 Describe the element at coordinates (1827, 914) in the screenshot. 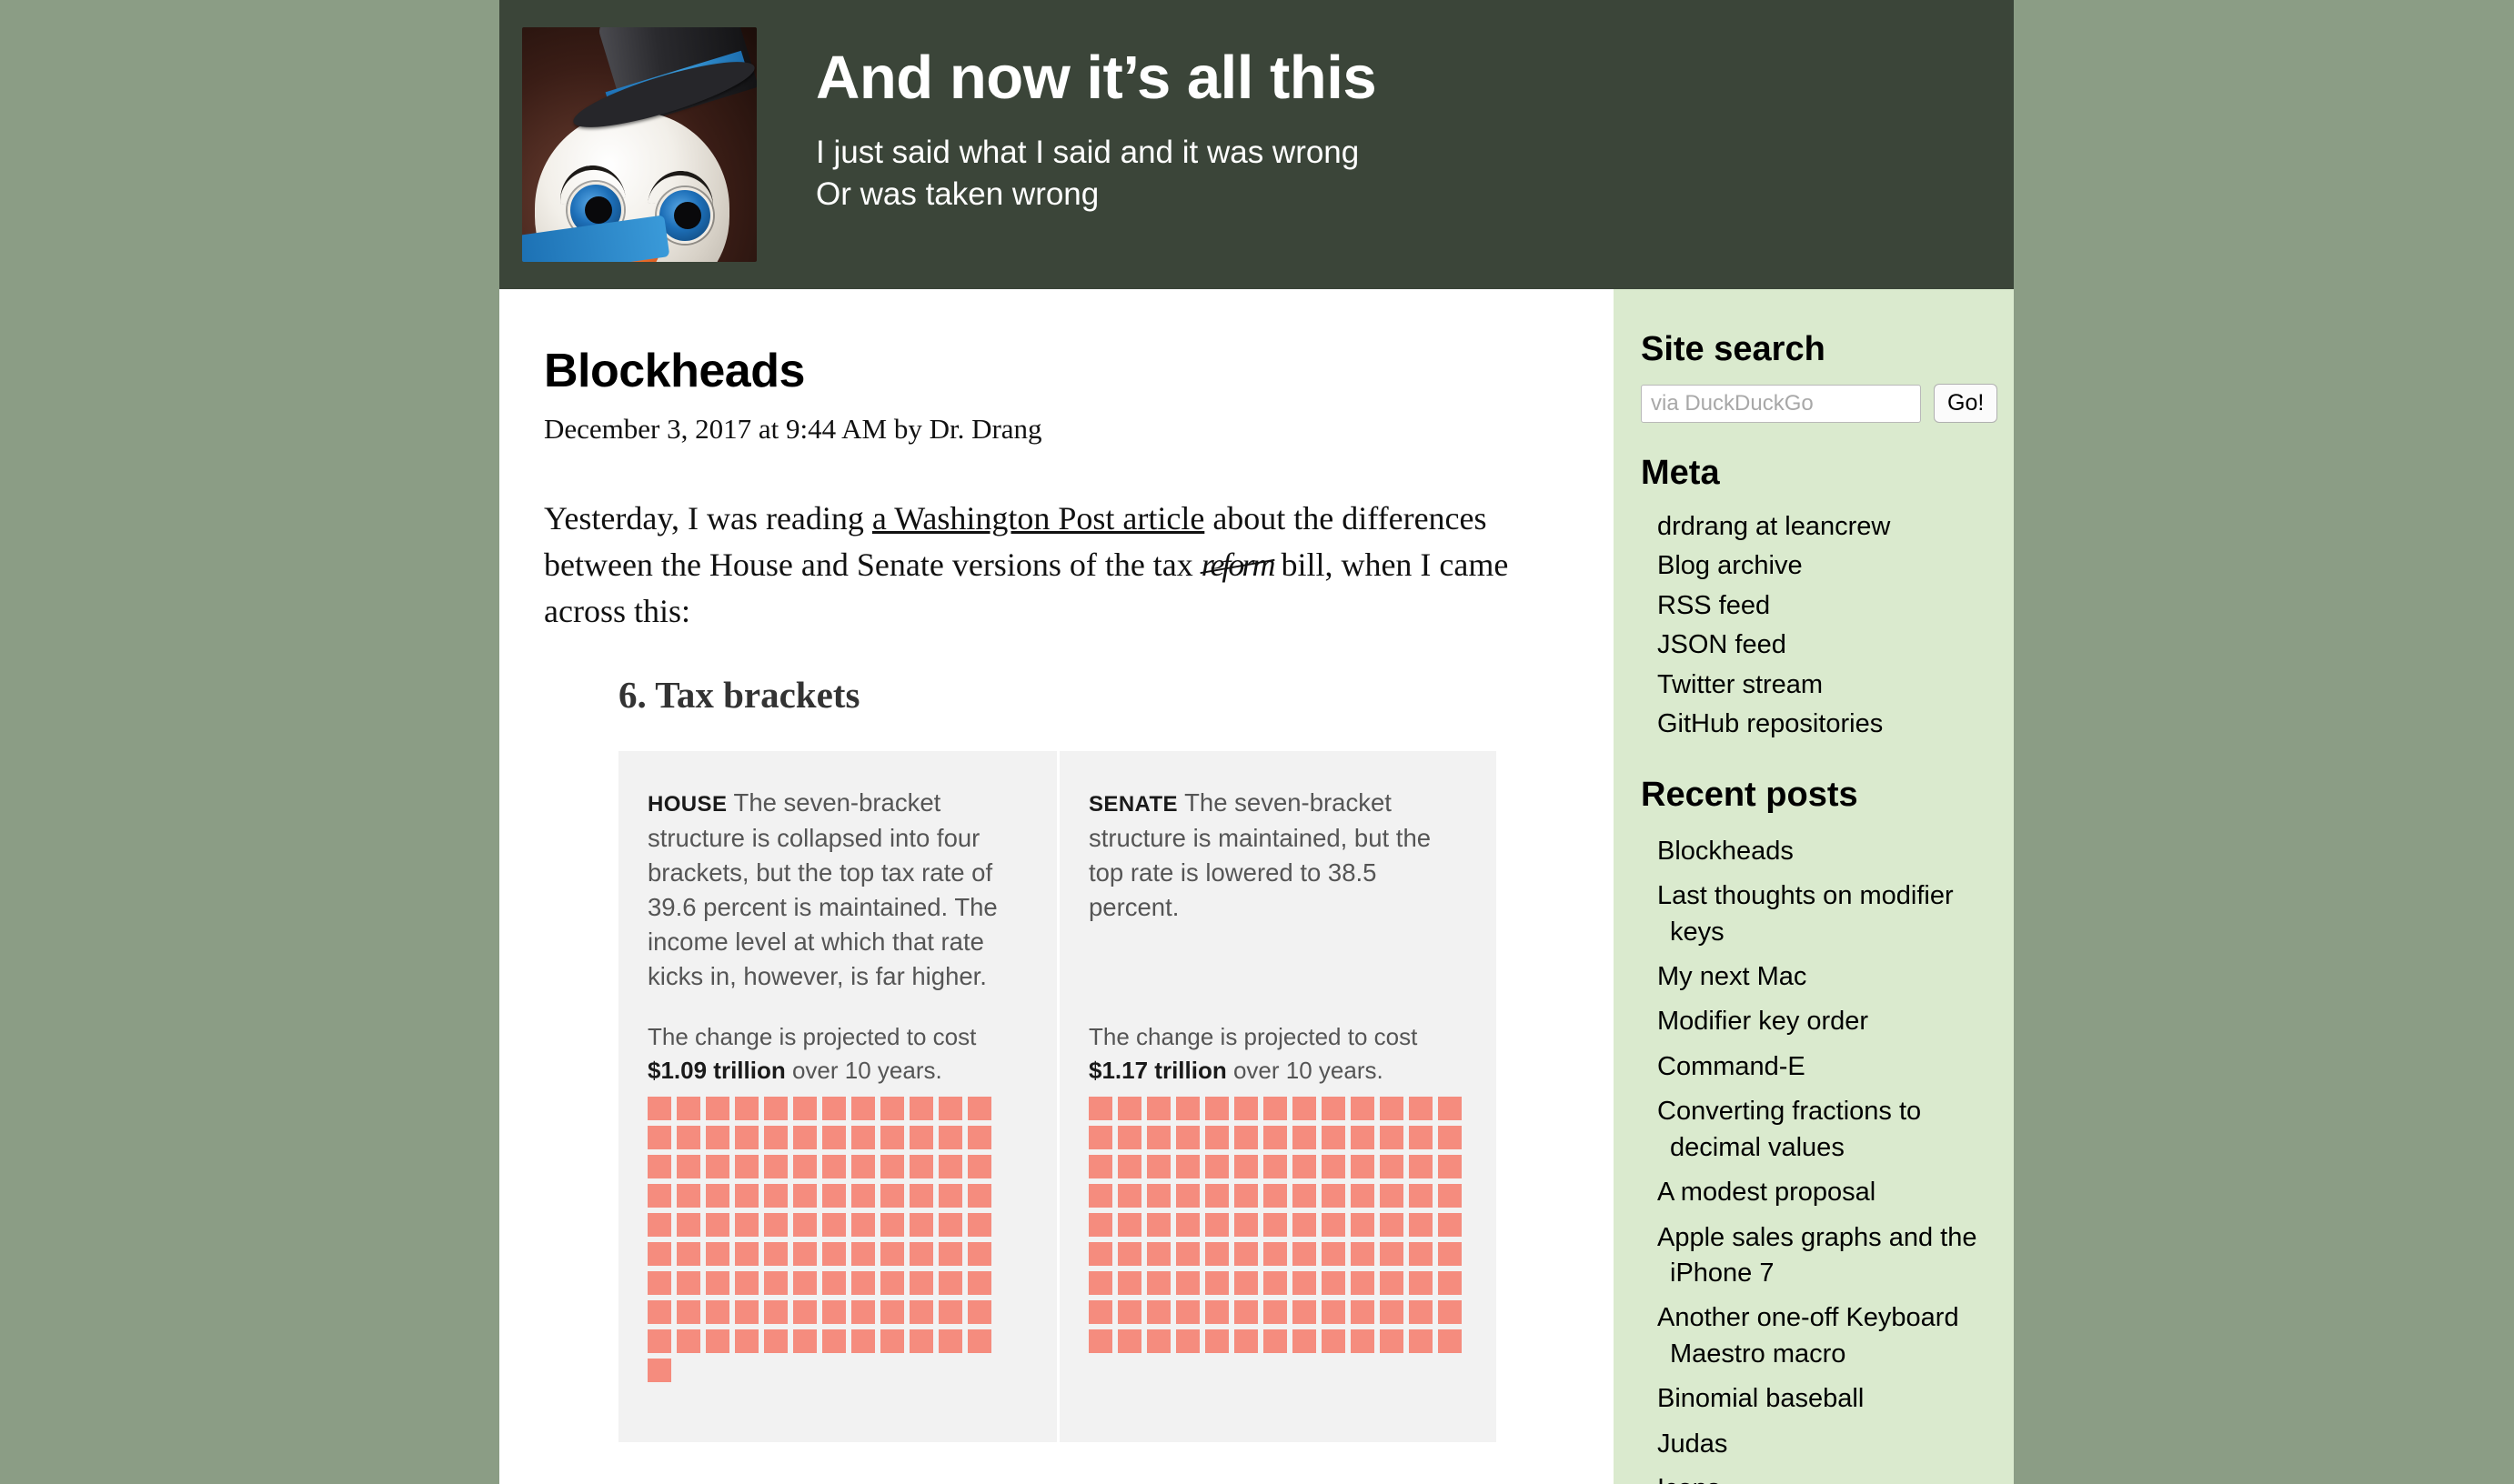

I see `sidebar-recent-post-item: Last thoughts on modifier keys` at that location.